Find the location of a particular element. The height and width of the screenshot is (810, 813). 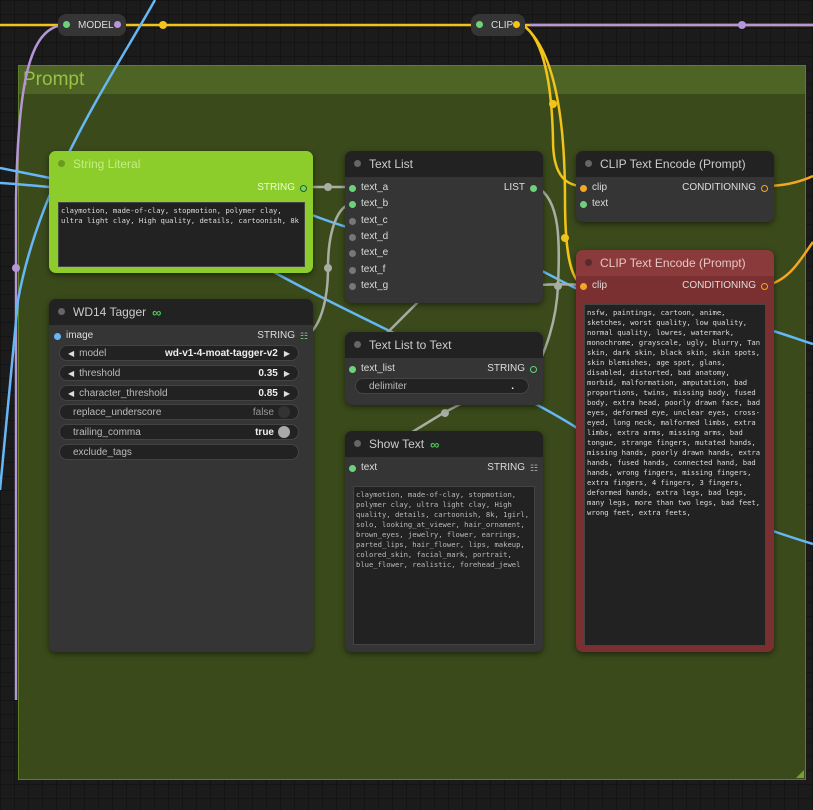

input-label: text_a is located at coordinates (375, 187).